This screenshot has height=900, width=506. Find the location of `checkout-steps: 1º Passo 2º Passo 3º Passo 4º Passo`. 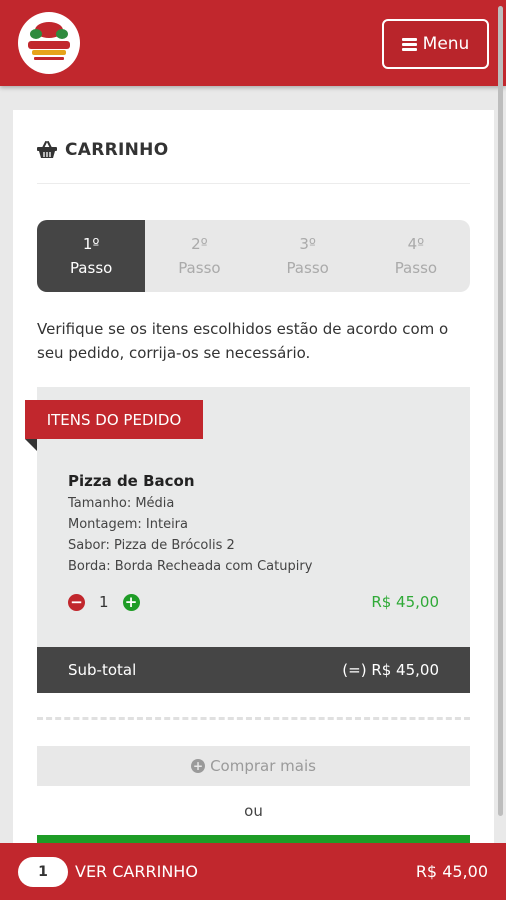

checkout-steps: 1º Passo 2º Passo 3º Passo 4º Passo is located at coordinates (253, 256).